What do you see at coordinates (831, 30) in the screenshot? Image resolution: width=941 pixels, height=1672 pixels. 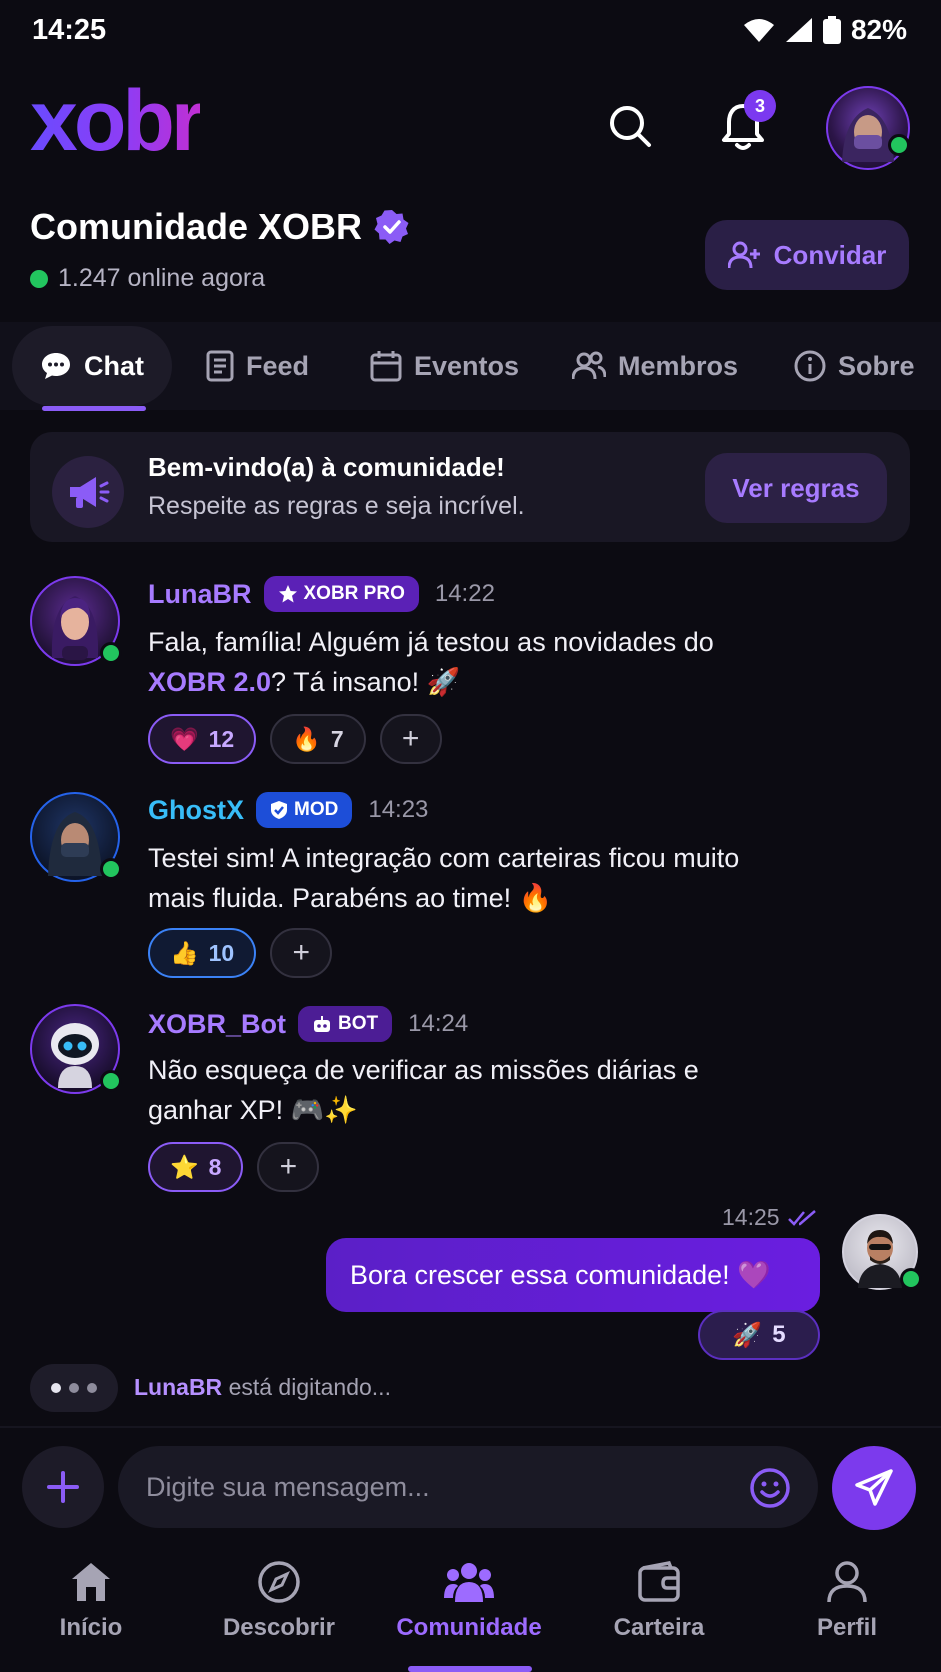 I see `battery-icon` at bounding box center [831, 30].